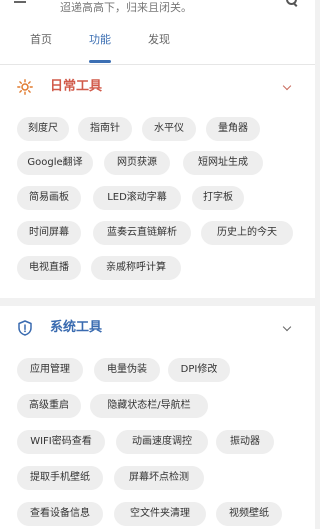 Image resolution: width=320 pixels, height=529 pixels. Describe the element at coordinates (126, 7) in the screenshot. I see `header-subtitle: 迢递高高下，归来且闭关。` at that location.